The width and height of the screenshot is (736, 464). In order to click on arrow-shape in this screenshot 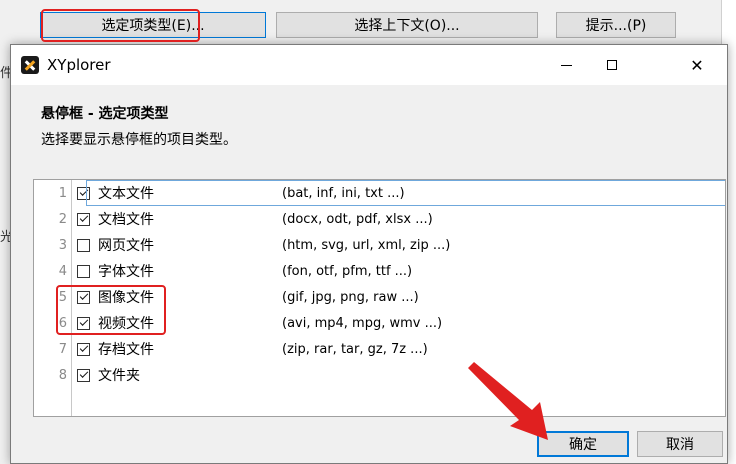, I will do `click(508, 401)`.